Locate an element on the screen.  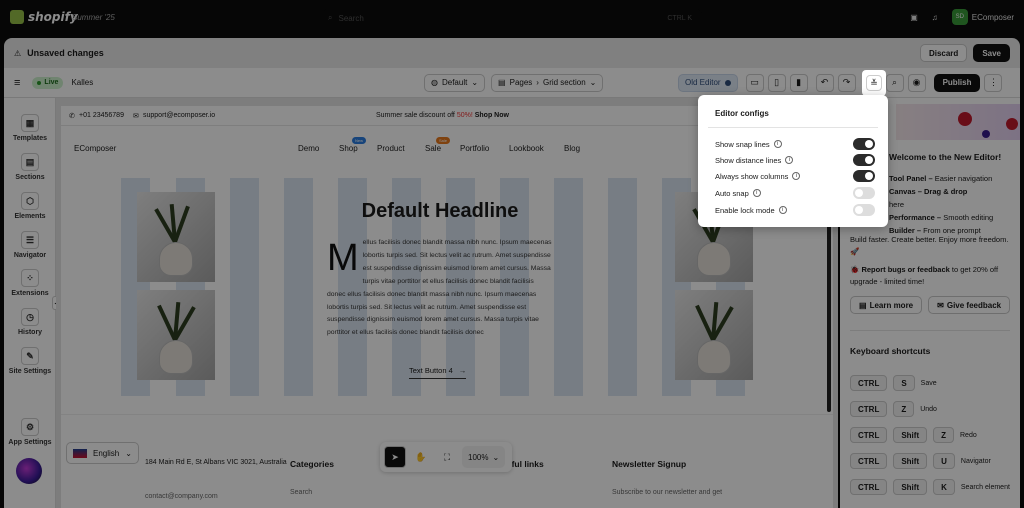
tablet-view-icon: ▯ is located at coordinates (776, 82).